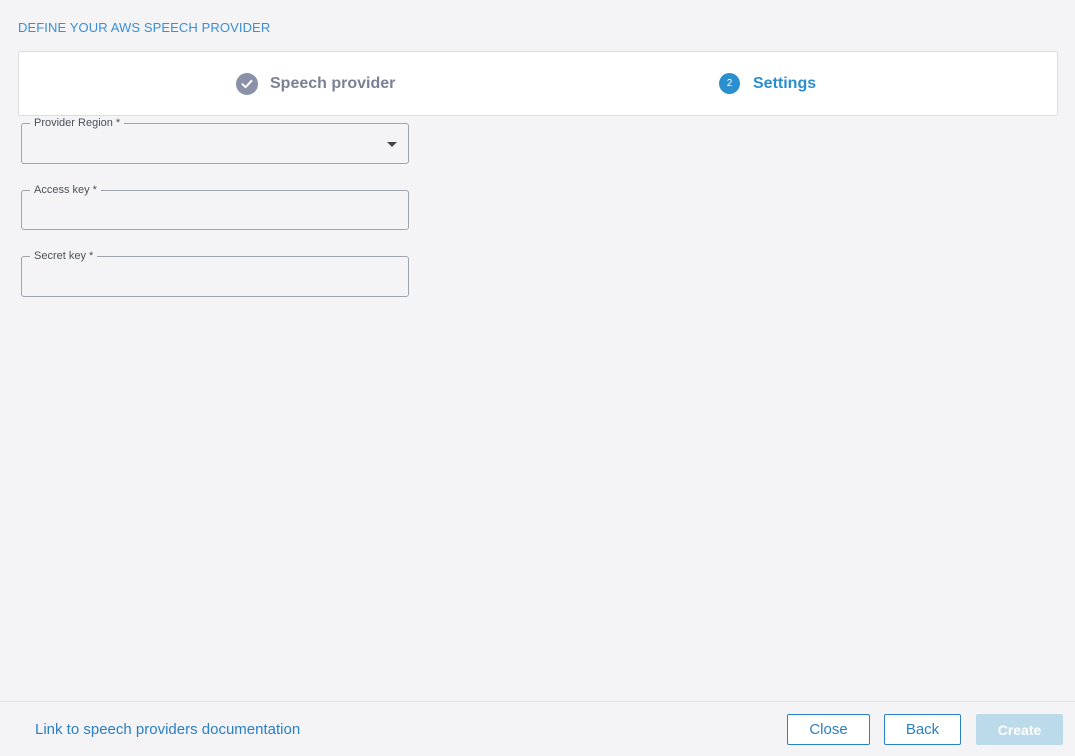 This screenshot has width=1075, height=756. Describe the element at coordinates (247, 83) in the screenshot. I see `check-circle-icon` at that location.